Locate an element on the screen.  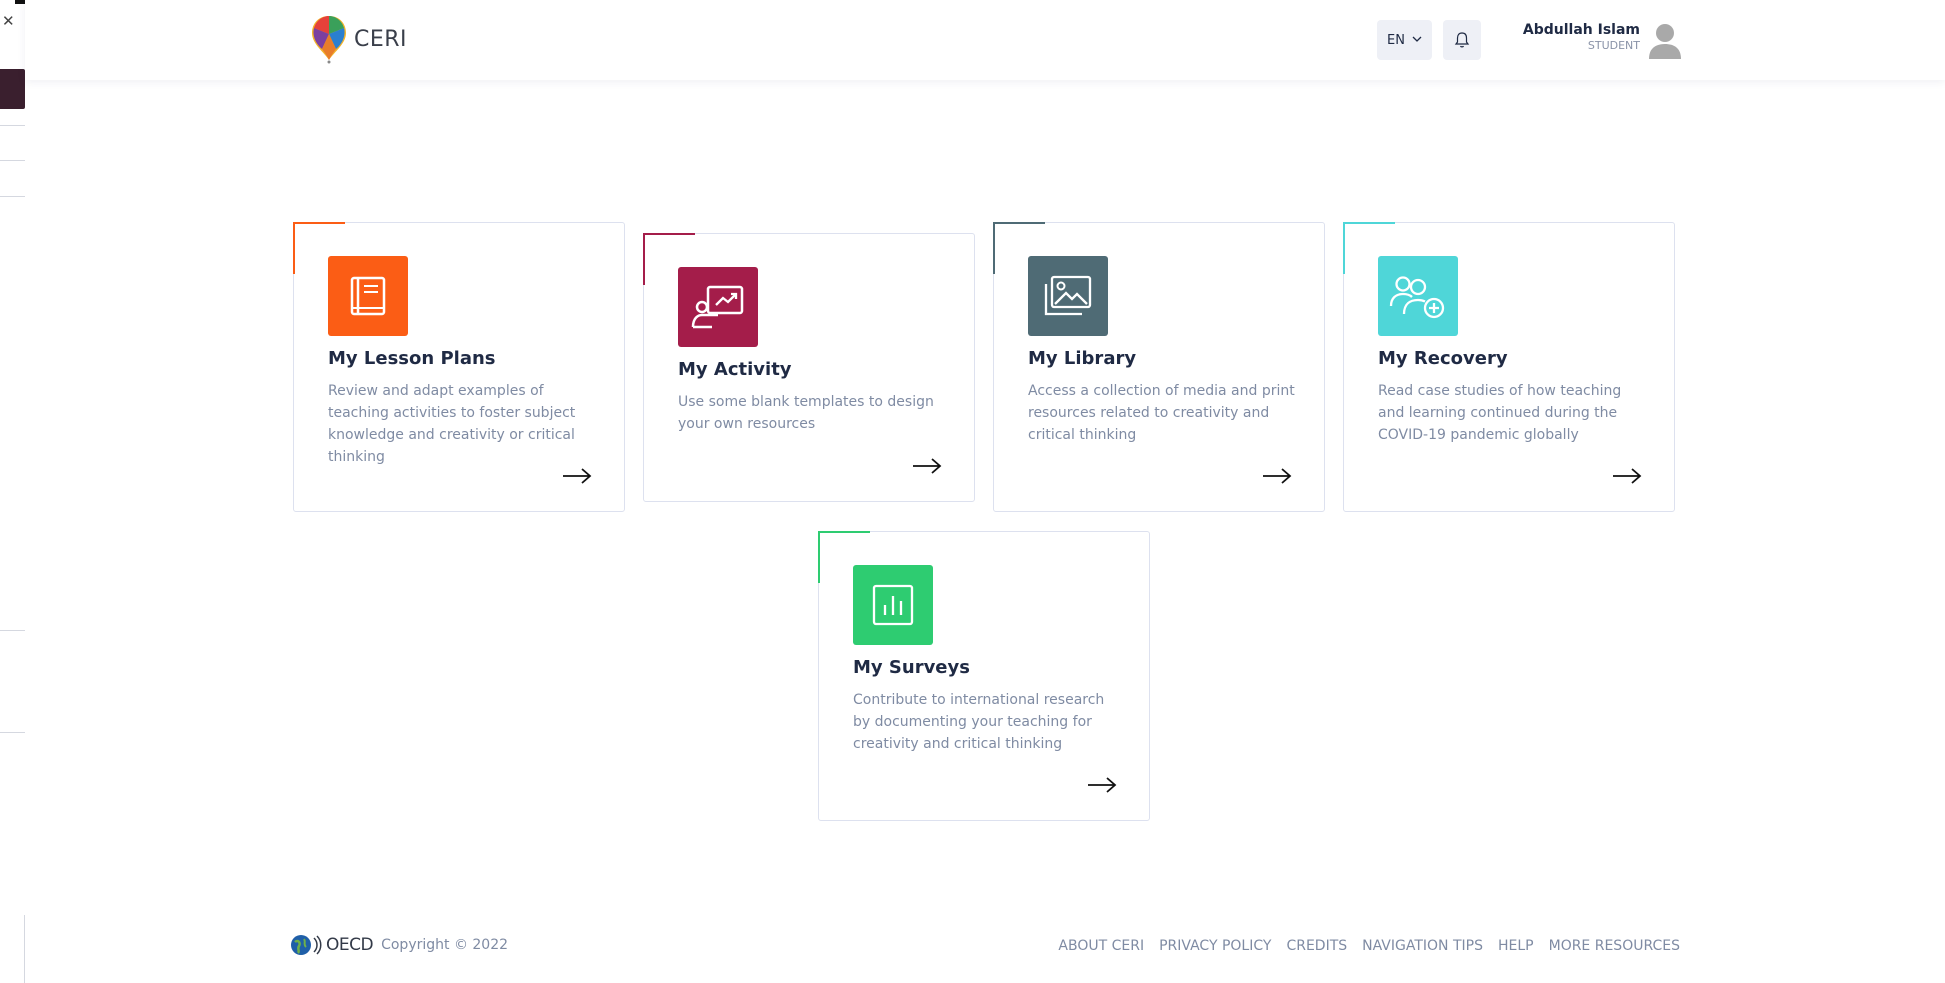
presentation-icon is located at coordinates (718, 307).